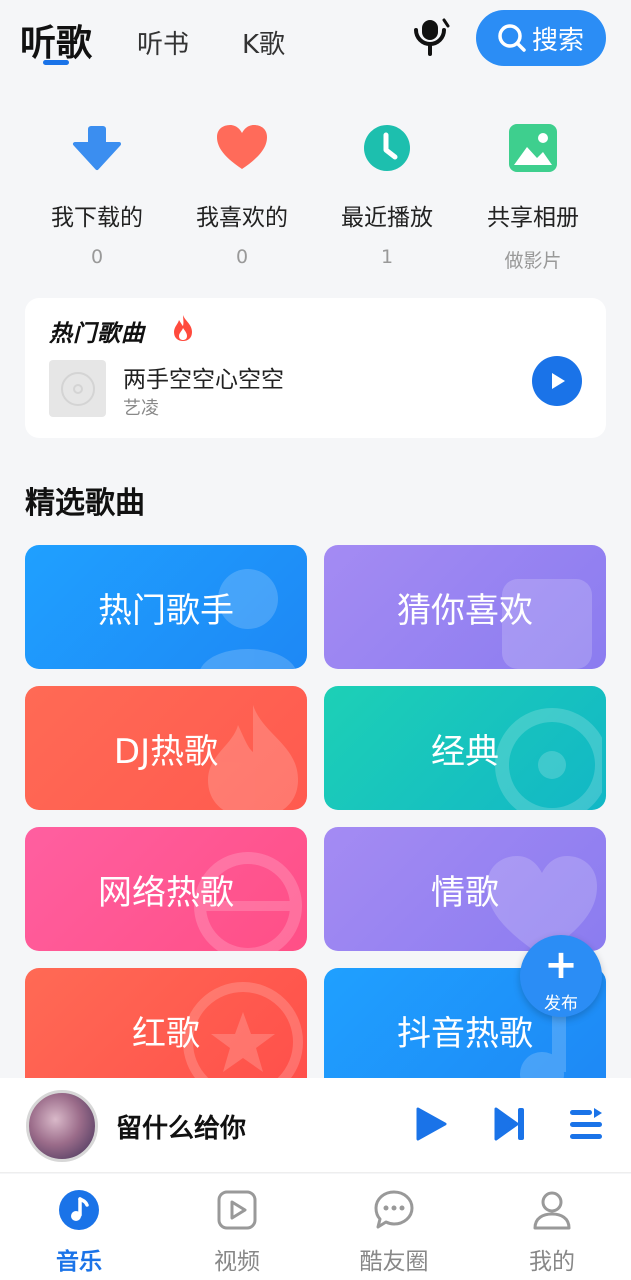 The image size is (631, 1280). I want to click on nav-video: 视频, so click(237, 1232).